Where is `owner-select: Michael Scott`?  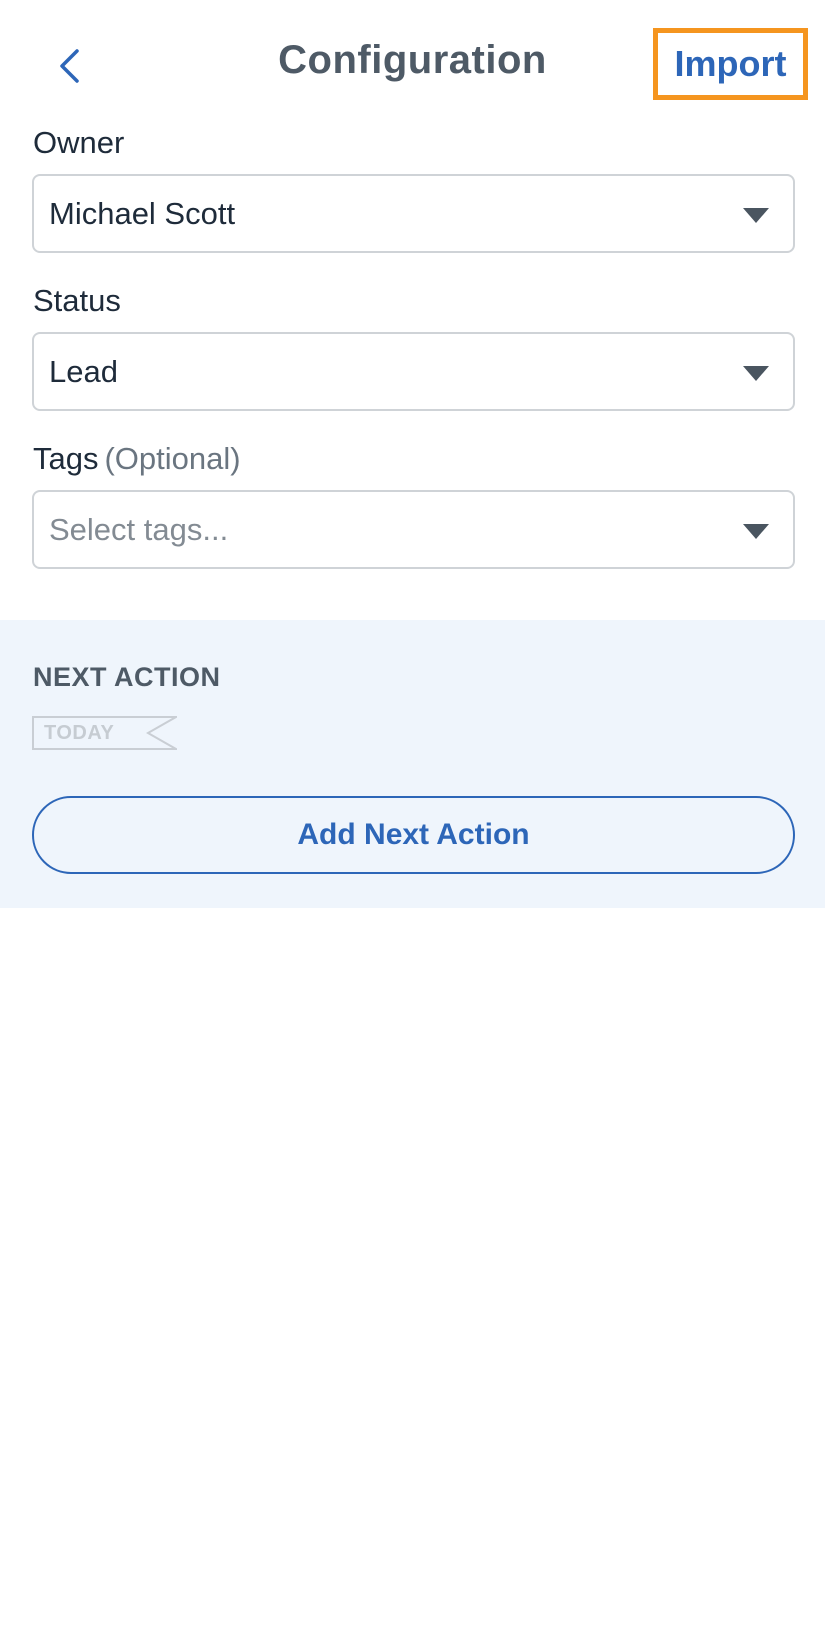 owner-select: Michael Scott is located at coordinates (413, 213).